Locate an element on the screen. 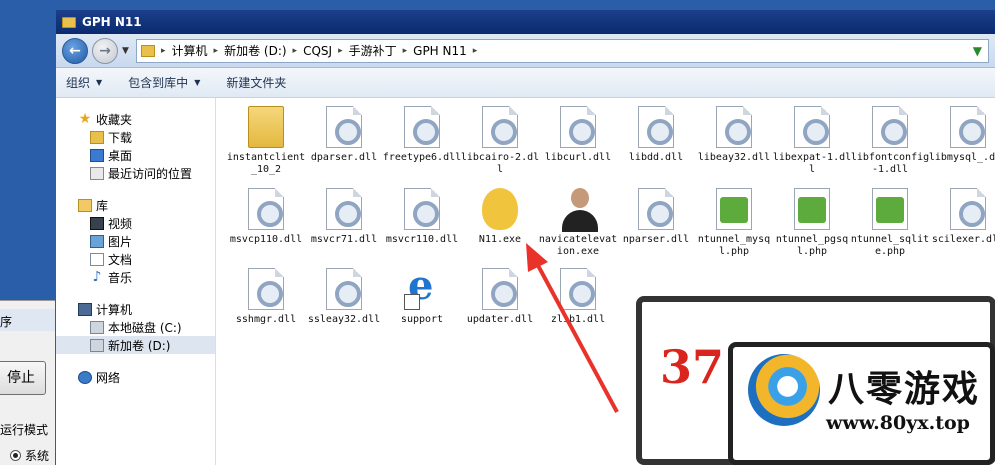  file-item: ntunnel_mysql.php is located at coordinates (734, 223).